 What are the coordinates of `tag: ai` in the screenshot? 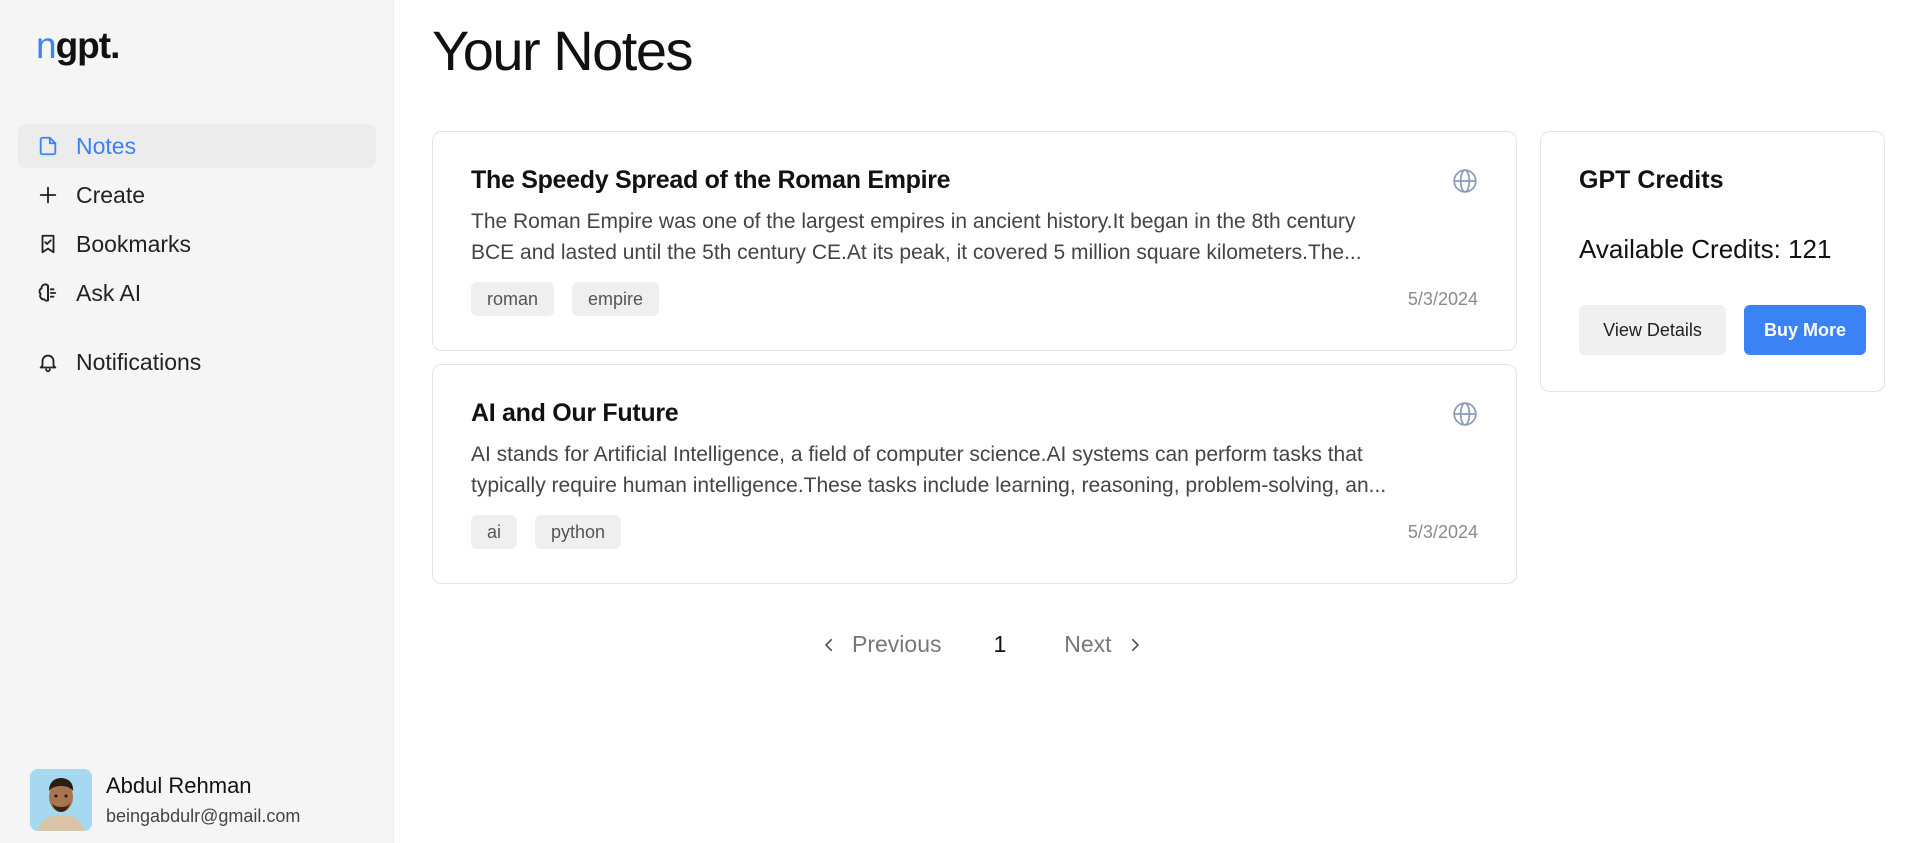 It's located at (494, 532).